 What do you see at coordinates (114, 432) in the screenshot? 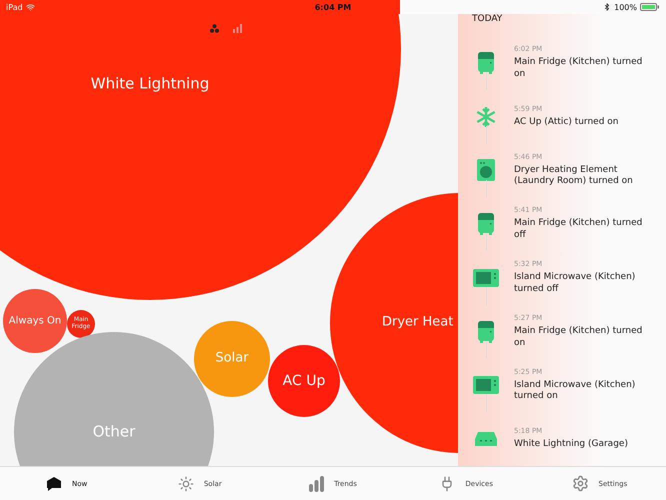
I see `bubble-label: Other` at bounding box center [114, 432].